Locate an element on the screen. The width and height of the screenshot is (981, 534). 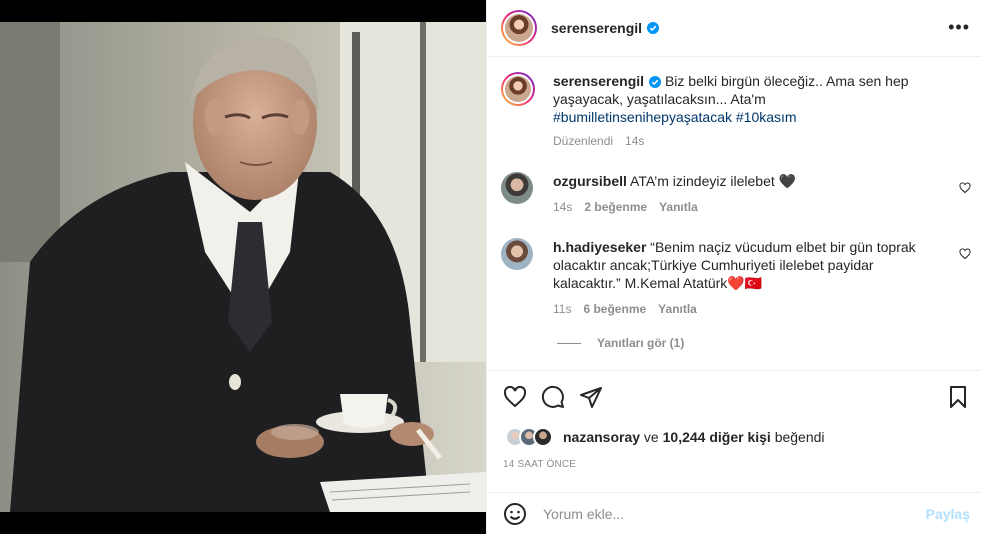
comment-meta: 11s 6 beğenme Yanıtla is located at coordinates (631, 309).